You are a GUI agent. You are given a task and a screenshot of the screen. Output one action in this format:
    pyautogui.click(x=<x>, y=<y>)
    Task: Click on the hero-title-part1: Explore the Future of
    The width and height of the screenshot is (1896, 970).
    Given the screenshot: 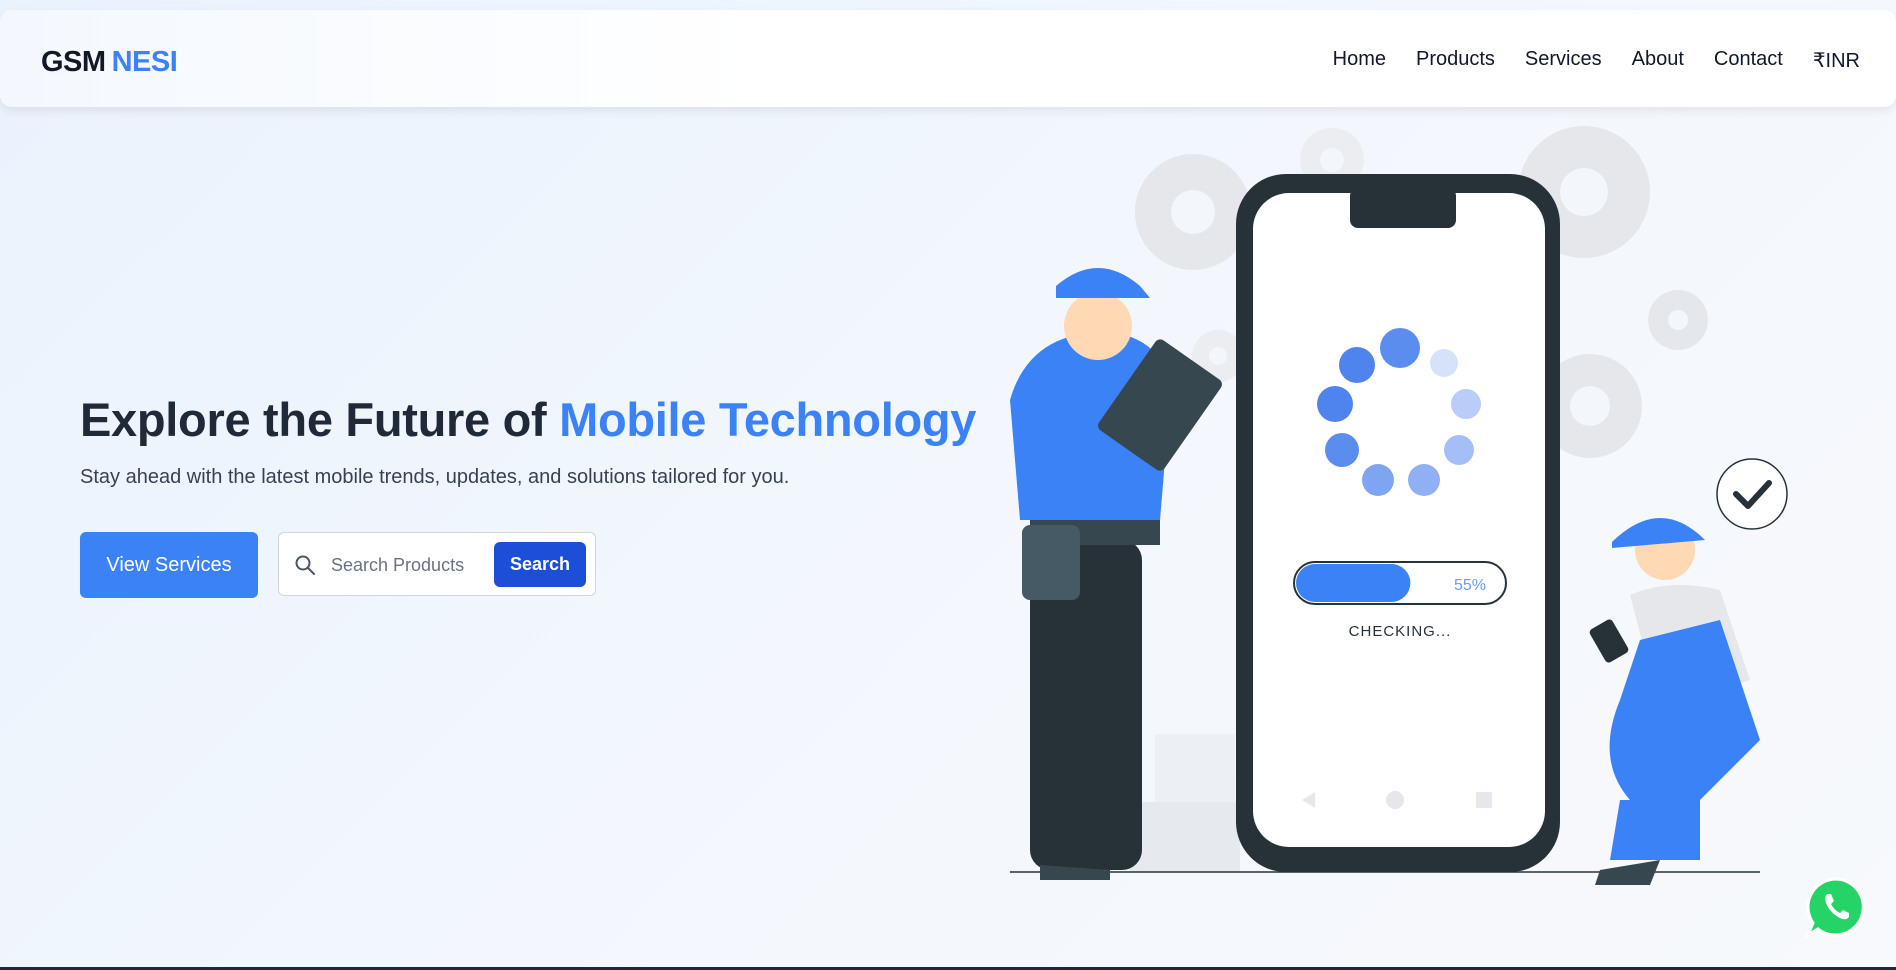 What is the action you would take?
    pyautogui.click(x=320, y=419)
    